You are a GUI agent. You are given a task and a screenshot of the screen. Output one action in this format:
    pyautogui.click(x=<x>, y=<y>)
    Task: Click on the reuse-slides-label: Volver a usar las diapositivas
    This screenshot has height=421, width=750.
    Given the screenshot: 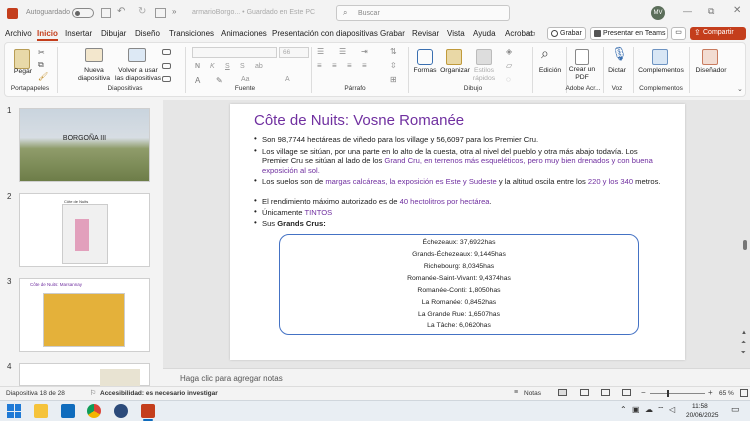 What is the action you would take?
    pyautogui.click(x=138, y=75)
    